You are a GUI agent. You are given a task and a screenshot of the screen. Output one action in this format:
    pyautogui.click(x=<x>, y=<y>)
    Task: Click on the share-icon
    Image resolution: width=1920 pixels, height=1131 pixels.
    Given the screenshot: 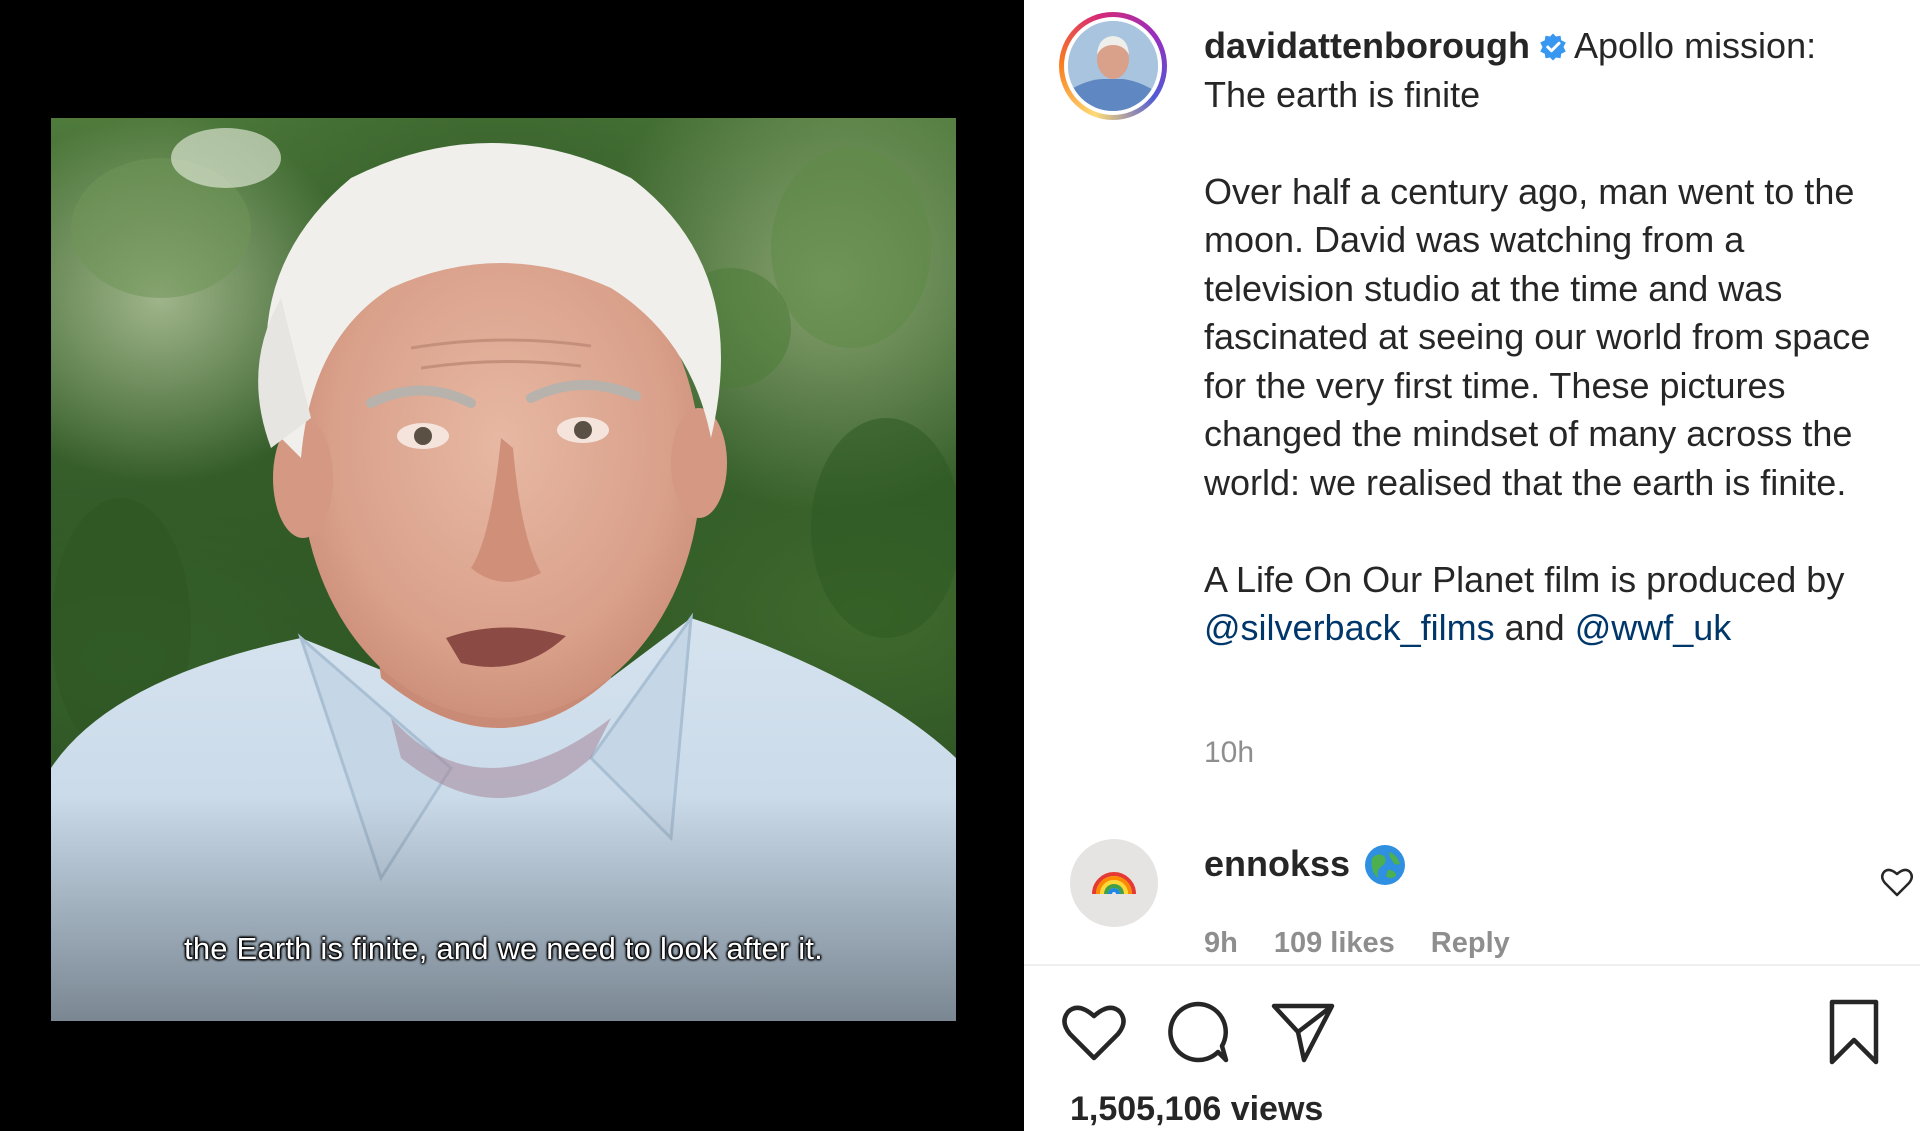 What is the action you would take?
    pyautogui.click(x=1302, y=1032)
    